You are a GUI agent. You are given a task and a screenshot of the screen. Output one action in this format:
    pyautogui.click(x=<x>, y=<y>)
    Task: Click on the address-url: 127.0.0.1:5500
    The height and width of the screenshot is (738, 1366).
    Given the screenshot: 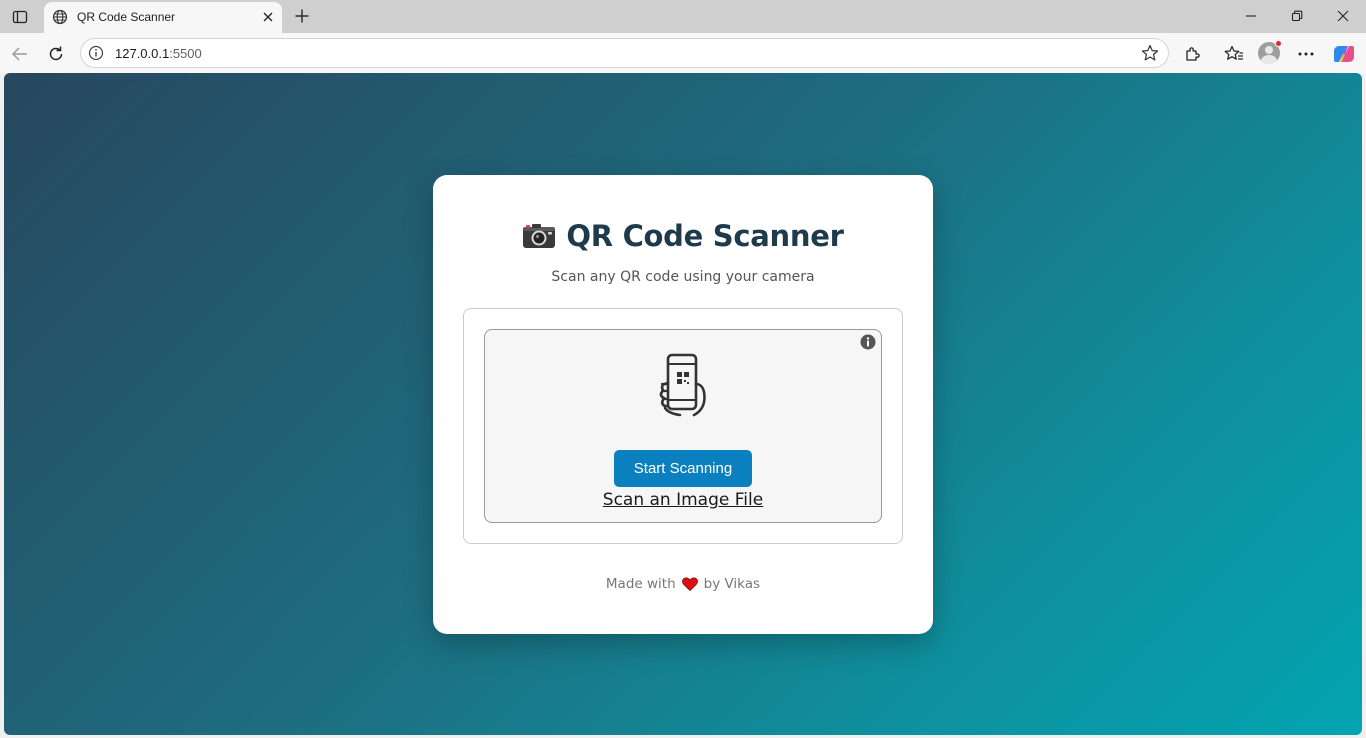 What is the action you would take?
    pyautogui.click(x=158, y=53)
    